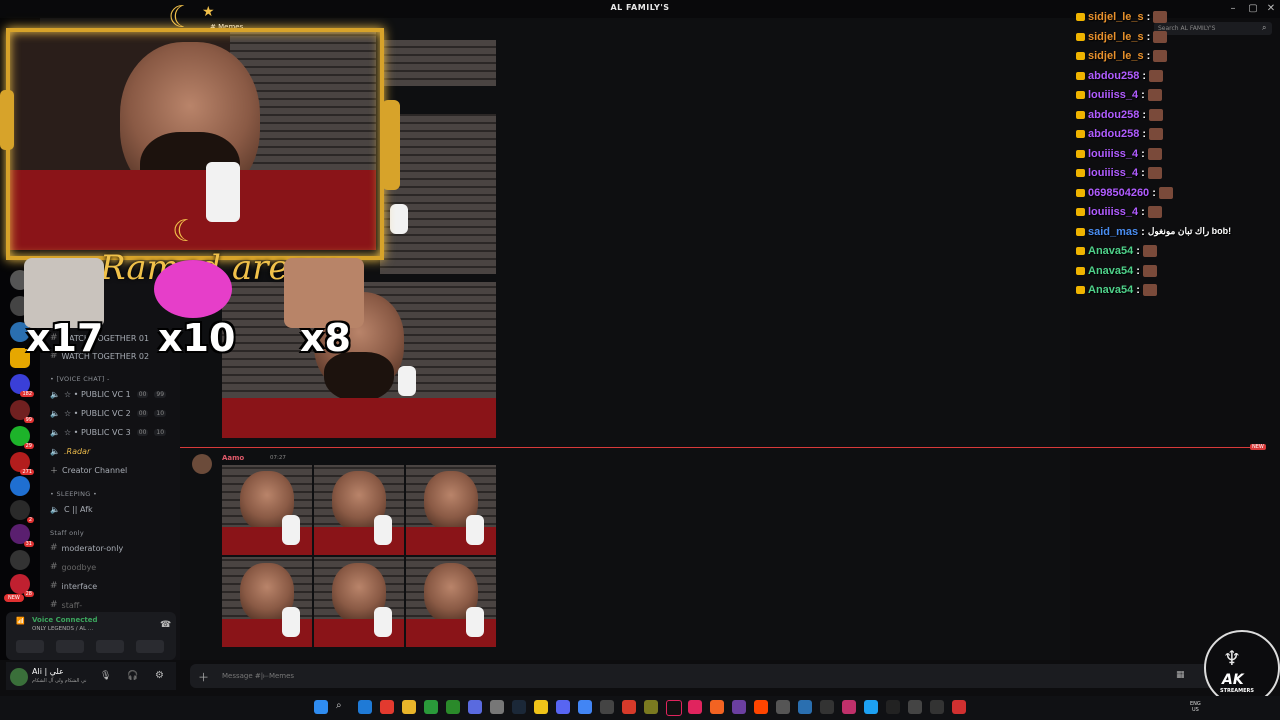  I want to click on brave-icon, so click(387, 707).